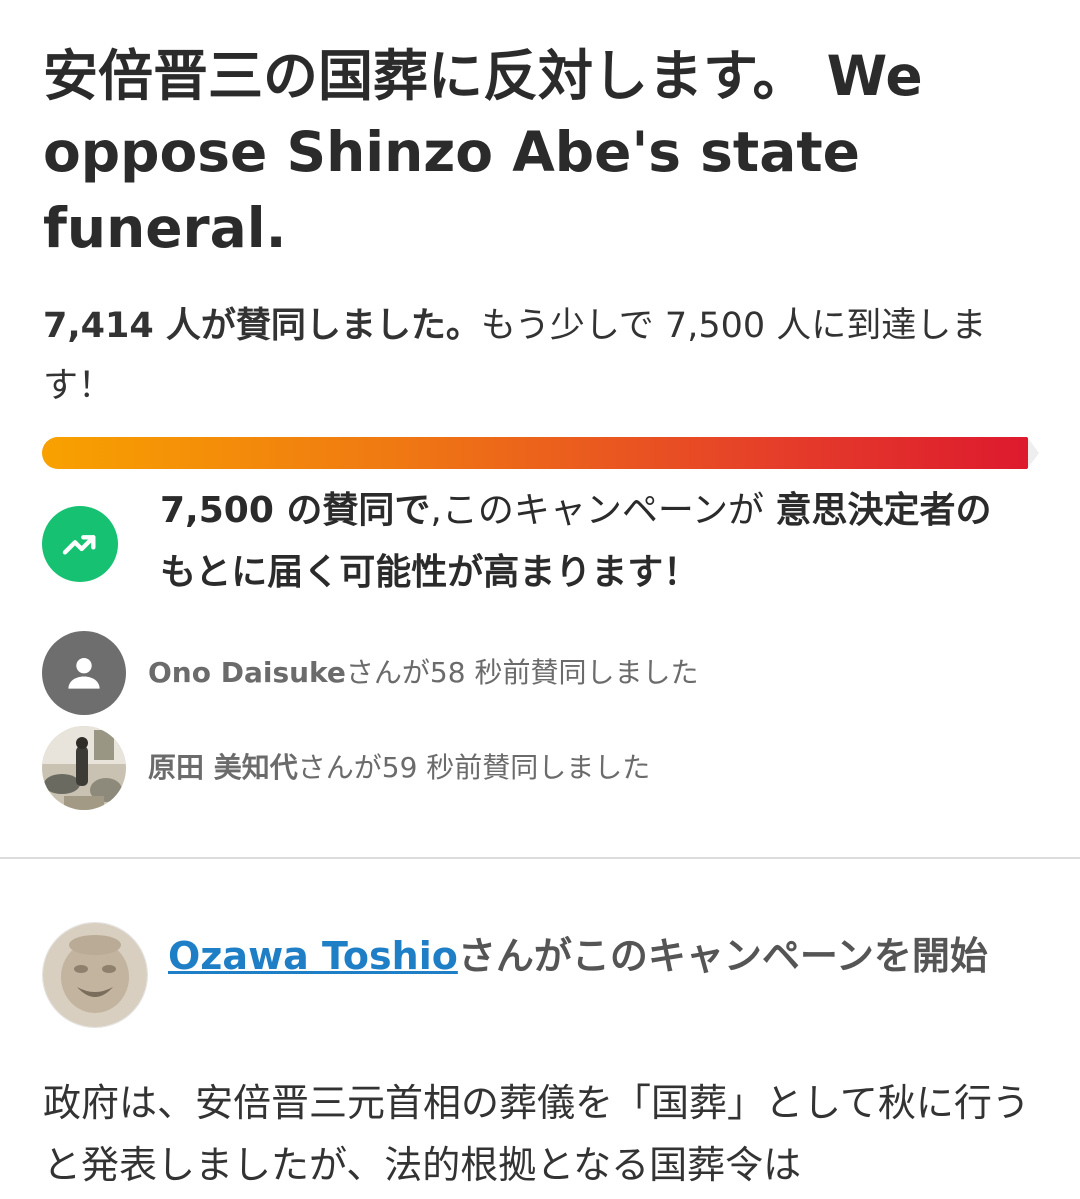  Describe the element at coordinates (295, 510) in the screenshot. I see `milestone-lead: 7,500 の賛同で` at that location.